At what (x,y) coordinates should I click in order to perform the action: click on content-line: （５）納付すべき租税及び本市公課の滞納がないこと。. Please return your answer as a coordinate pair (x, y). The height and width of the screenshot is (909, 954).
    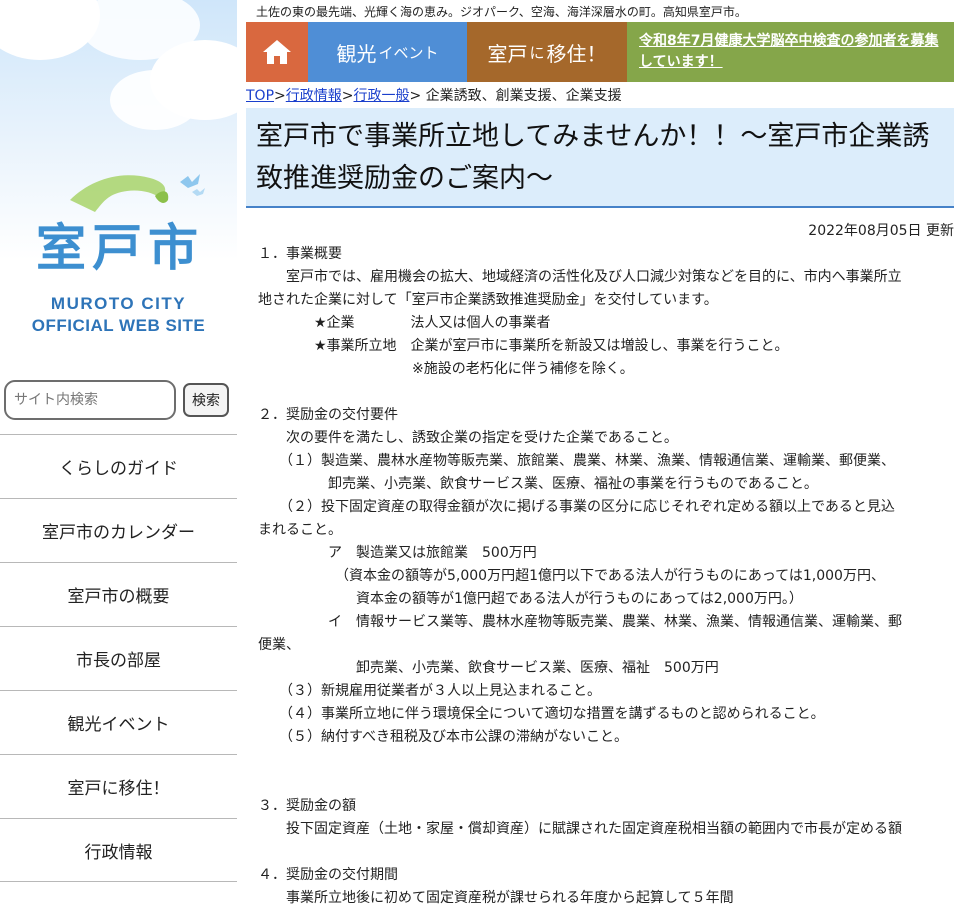
    Looking at the image, I should click on (443, 737).